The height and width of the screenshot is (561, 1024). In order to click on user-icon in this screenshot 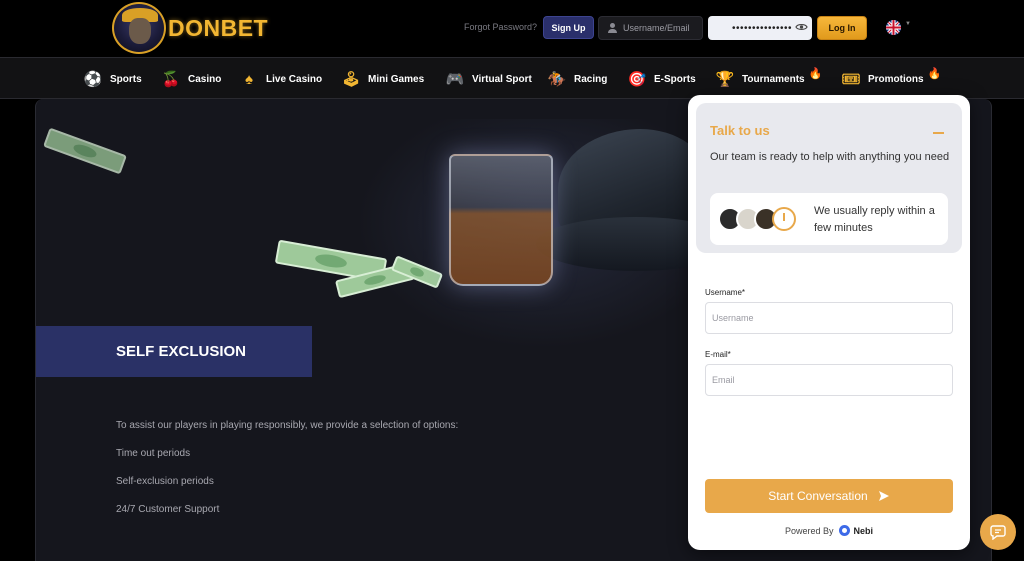, I will do `click(612, 28)`.